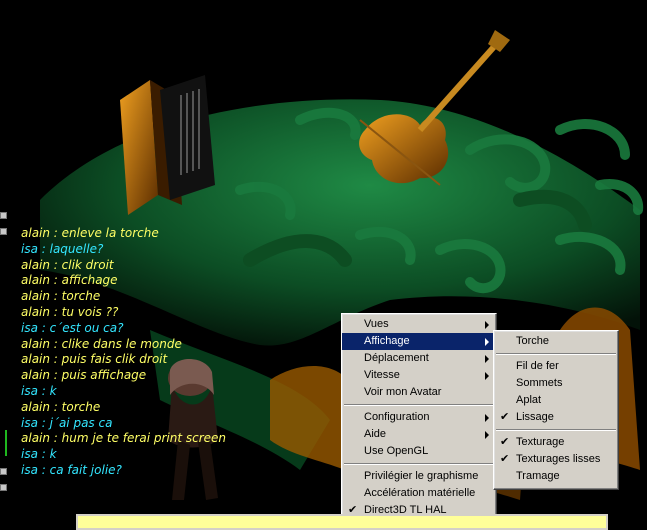 The image size is (647, 530). What do you see at coordinates (72, 327) in the screenshot?
I see `chat-message: isa : c´est ou ca?` at bounding box center [72, 327].